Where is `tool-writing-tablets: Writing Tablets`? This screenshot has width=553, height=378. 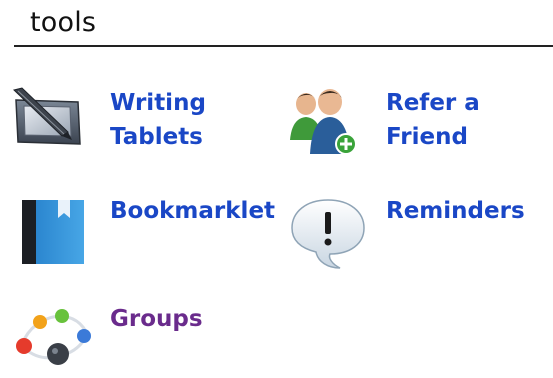
tool-writing-tablets: Writing Tablets is located at coordinates (122, 124).